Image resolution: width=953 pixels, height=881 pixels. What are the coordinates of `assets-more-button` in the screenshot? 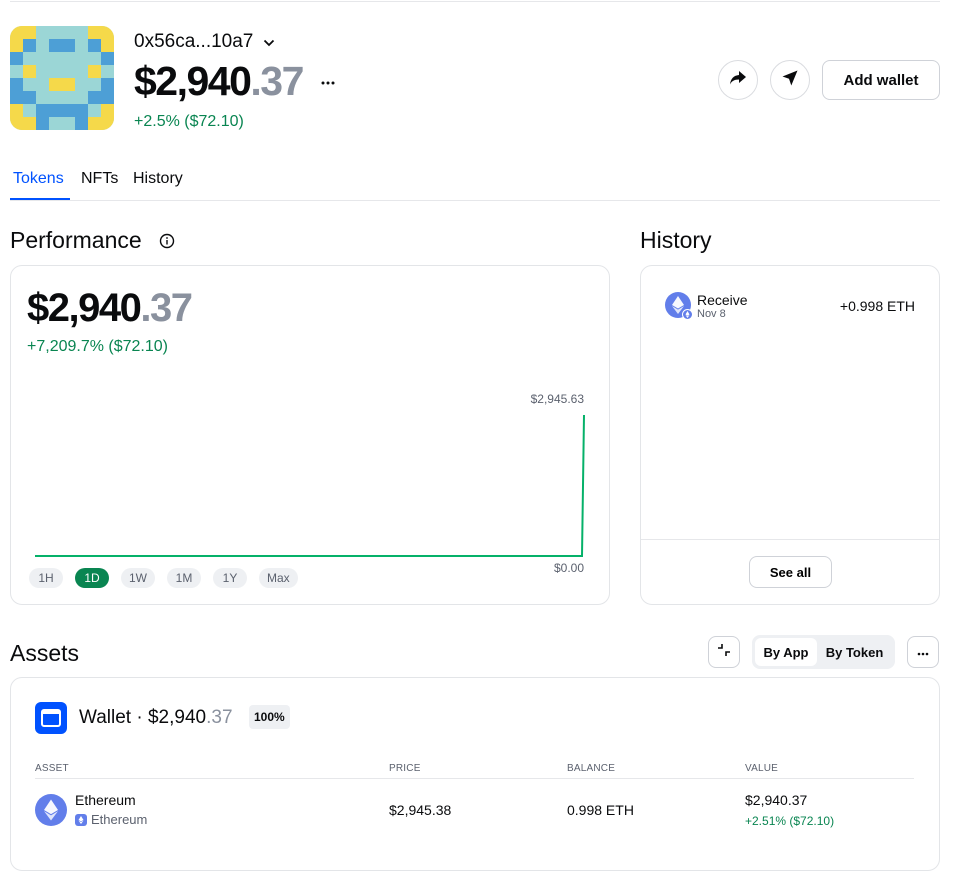 It's located at (923, 652).